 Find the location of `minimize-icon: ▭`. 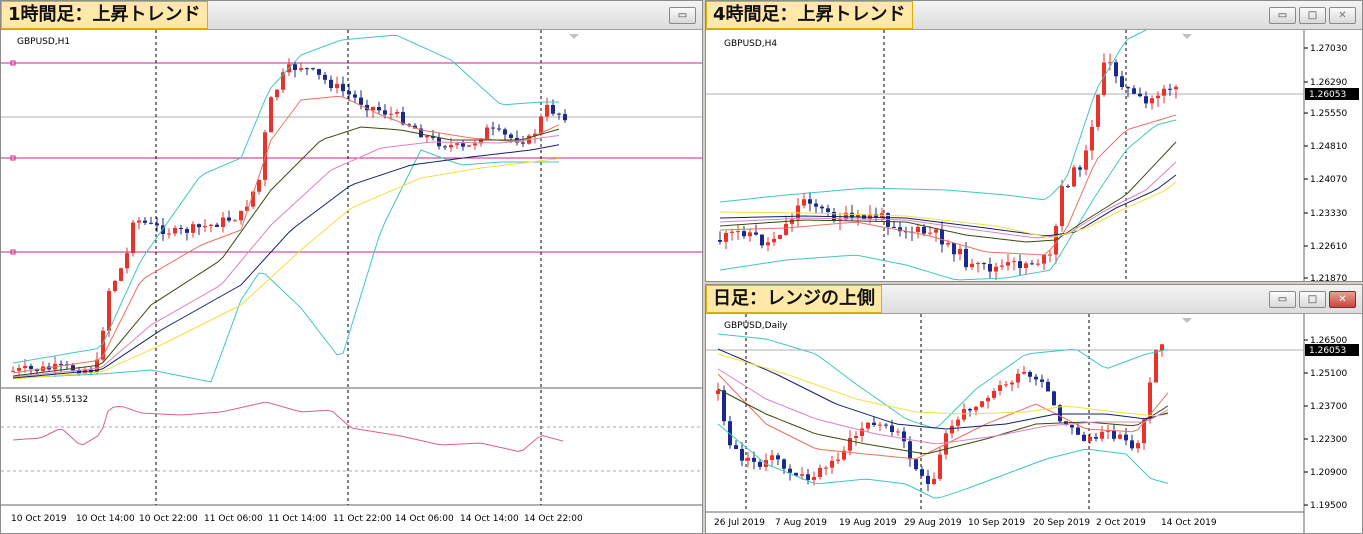

minimize-icon: ▭ is located at coordinates (1282, 299).